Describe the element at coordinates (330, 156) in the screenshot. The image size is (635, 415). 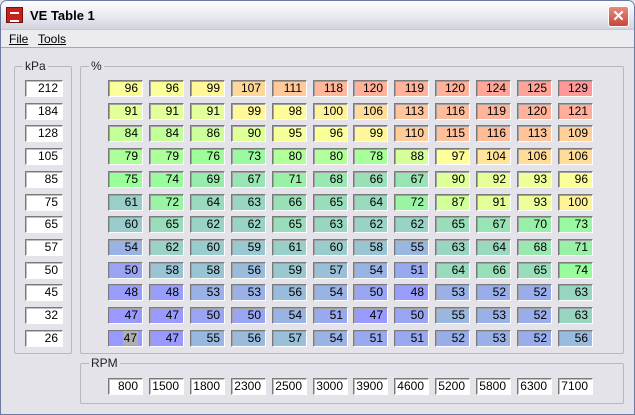
I see `ve-cell: 80` at that location.